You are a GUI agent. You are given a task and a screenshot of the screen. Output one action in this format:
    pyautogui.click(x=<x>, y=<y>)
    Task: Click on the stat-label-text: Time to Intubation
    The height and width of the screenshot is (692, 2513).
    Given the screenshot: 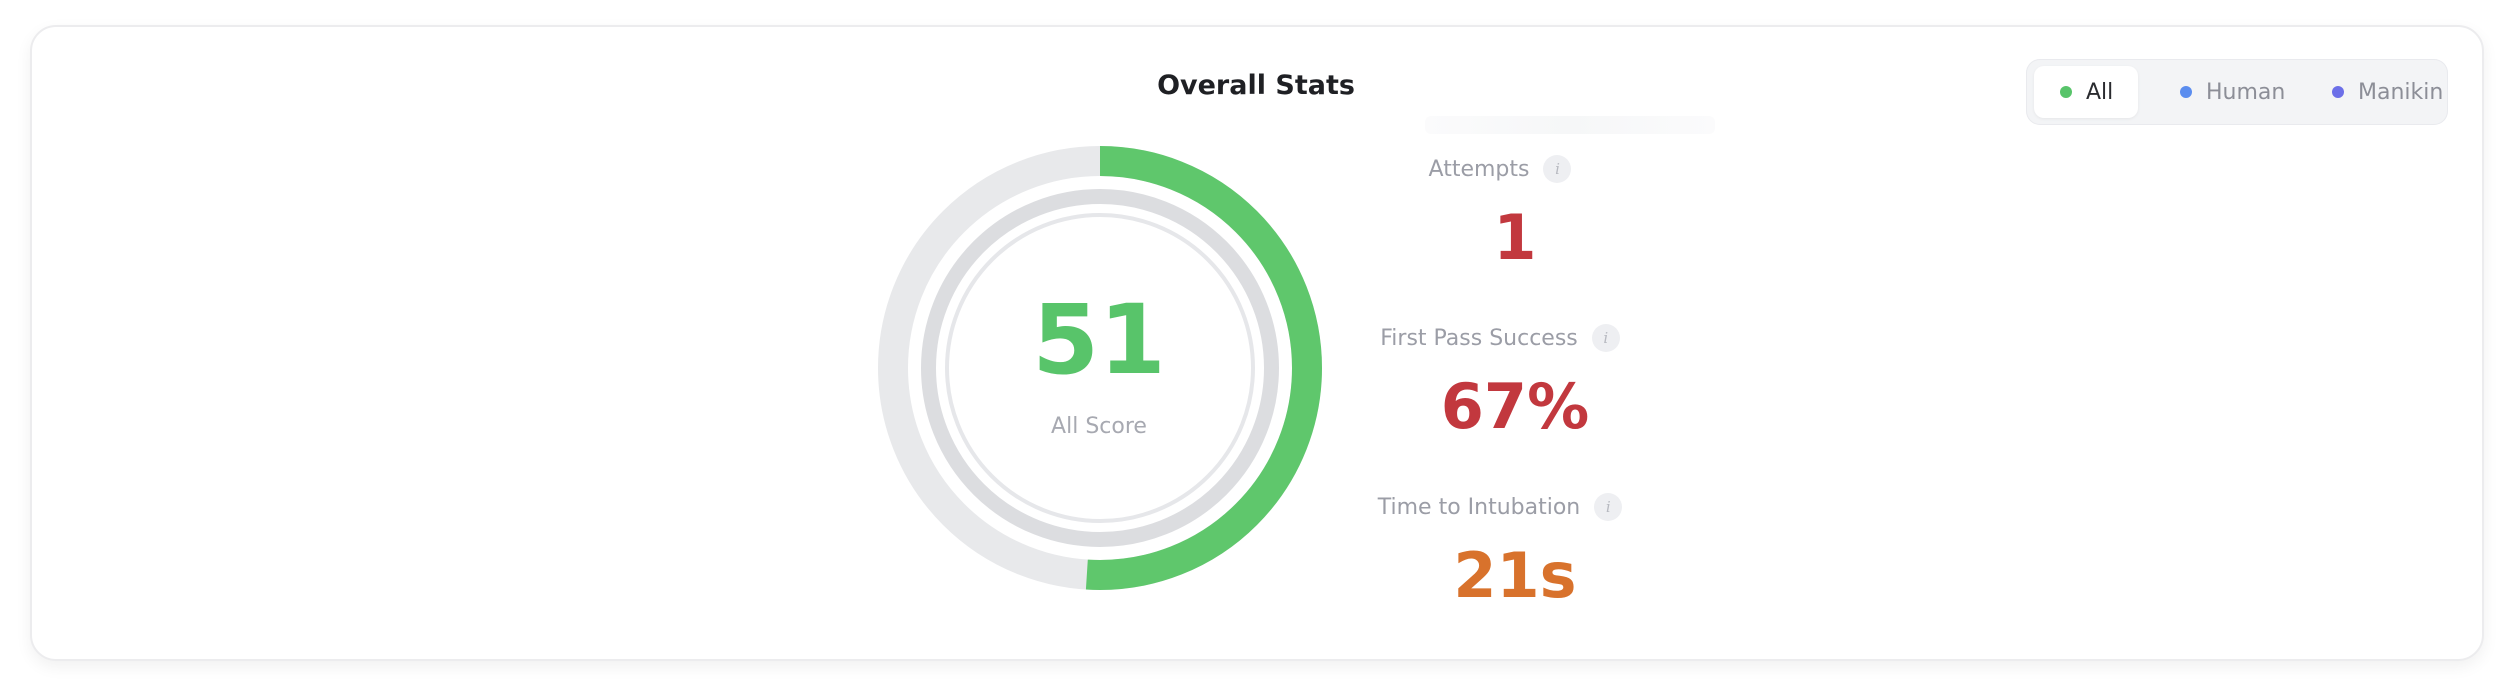 What is the action you would take?
    pyautogui.click(x=1479, y=507)
    